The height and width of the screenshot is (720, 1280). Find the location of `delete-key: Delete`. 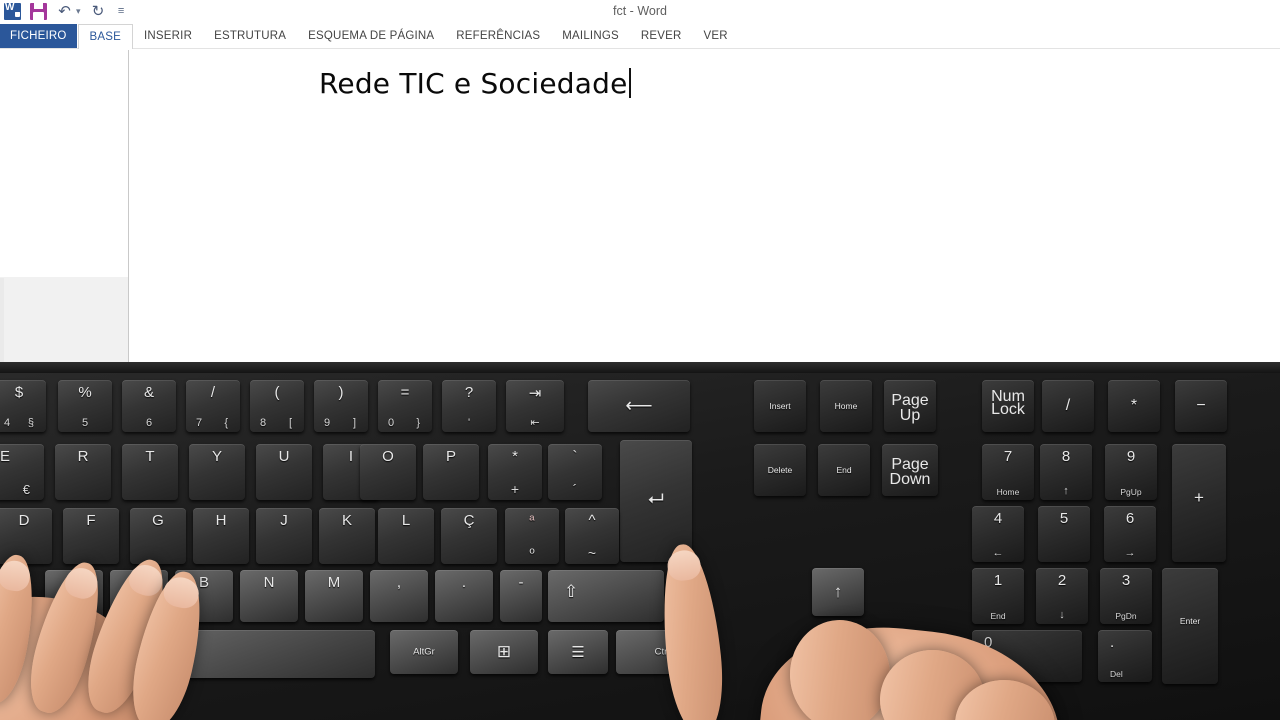

delete-key: Delete is located at coordinates (780, 470).